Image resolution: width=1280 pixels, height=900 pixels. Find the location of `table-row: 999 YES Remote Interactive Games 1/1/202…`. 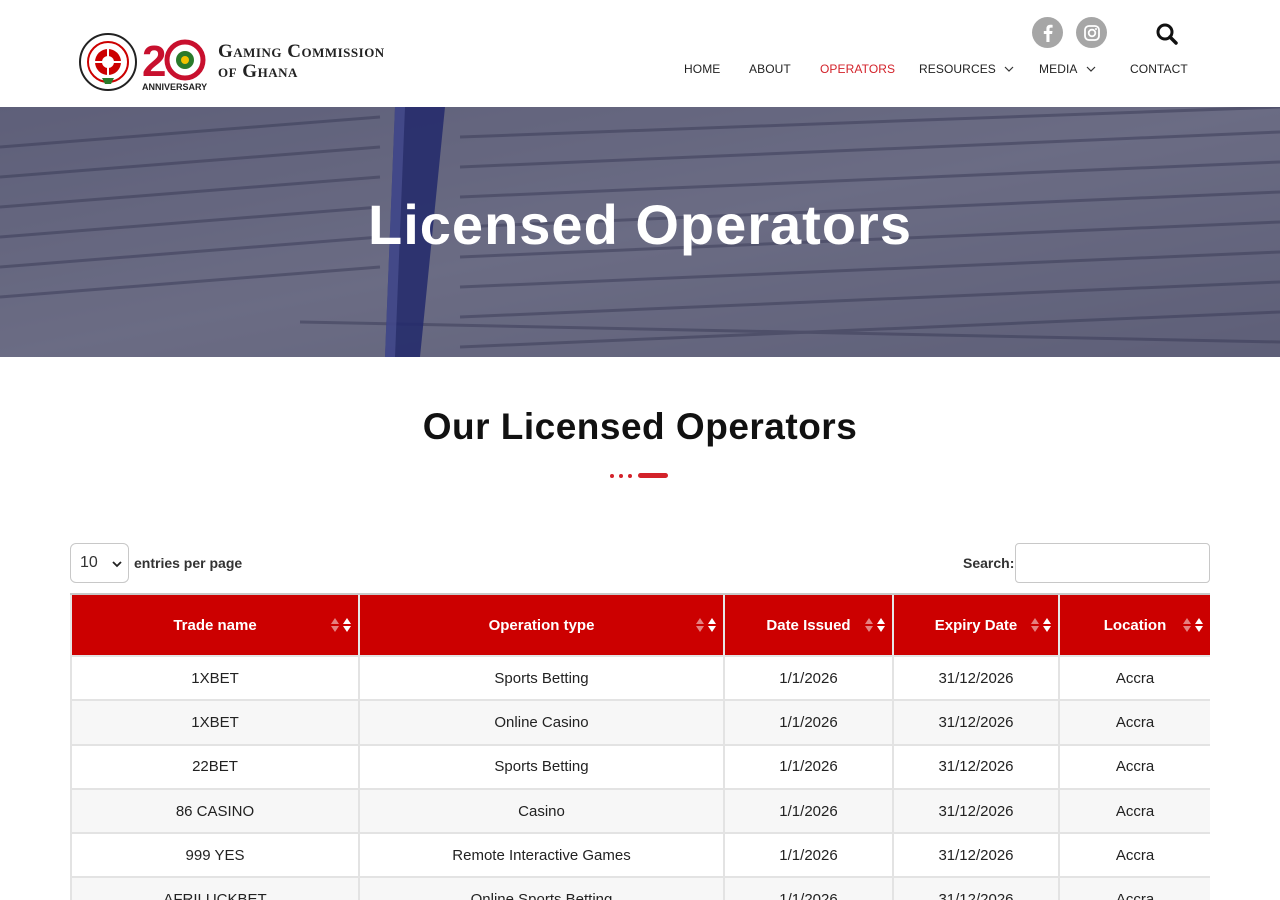

table-row: 999 YES Remote Interactive Games 1/1/202… is located at coordinates (640, 854).